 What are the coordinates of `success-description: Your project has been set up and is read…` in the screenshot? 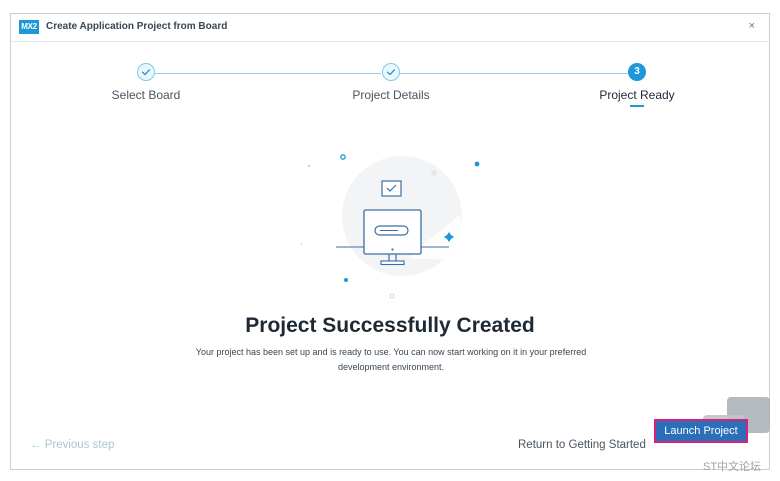 It's located at (391, 359).